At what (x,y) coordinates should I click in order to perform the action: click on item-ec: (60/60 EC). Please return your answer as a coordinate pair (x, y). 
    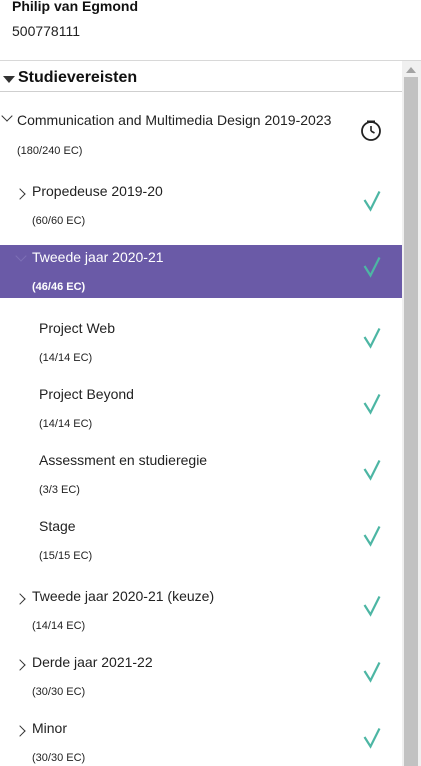
    Looking at the image, I should click on (59, 221).